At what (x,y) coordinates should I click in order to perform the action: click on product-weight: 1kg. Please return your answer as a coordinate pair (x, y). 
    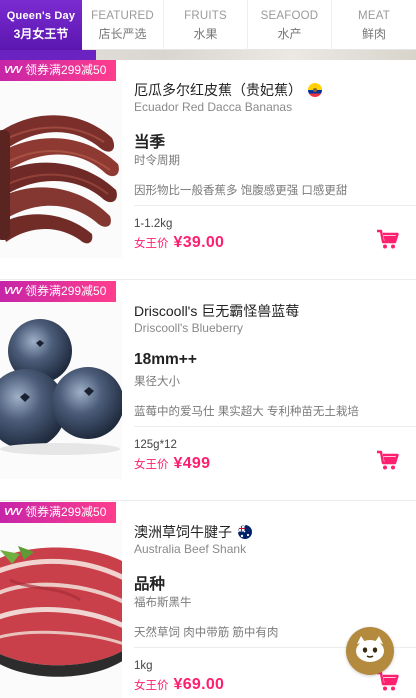
    Looking at the image, I should click on (143, 666).